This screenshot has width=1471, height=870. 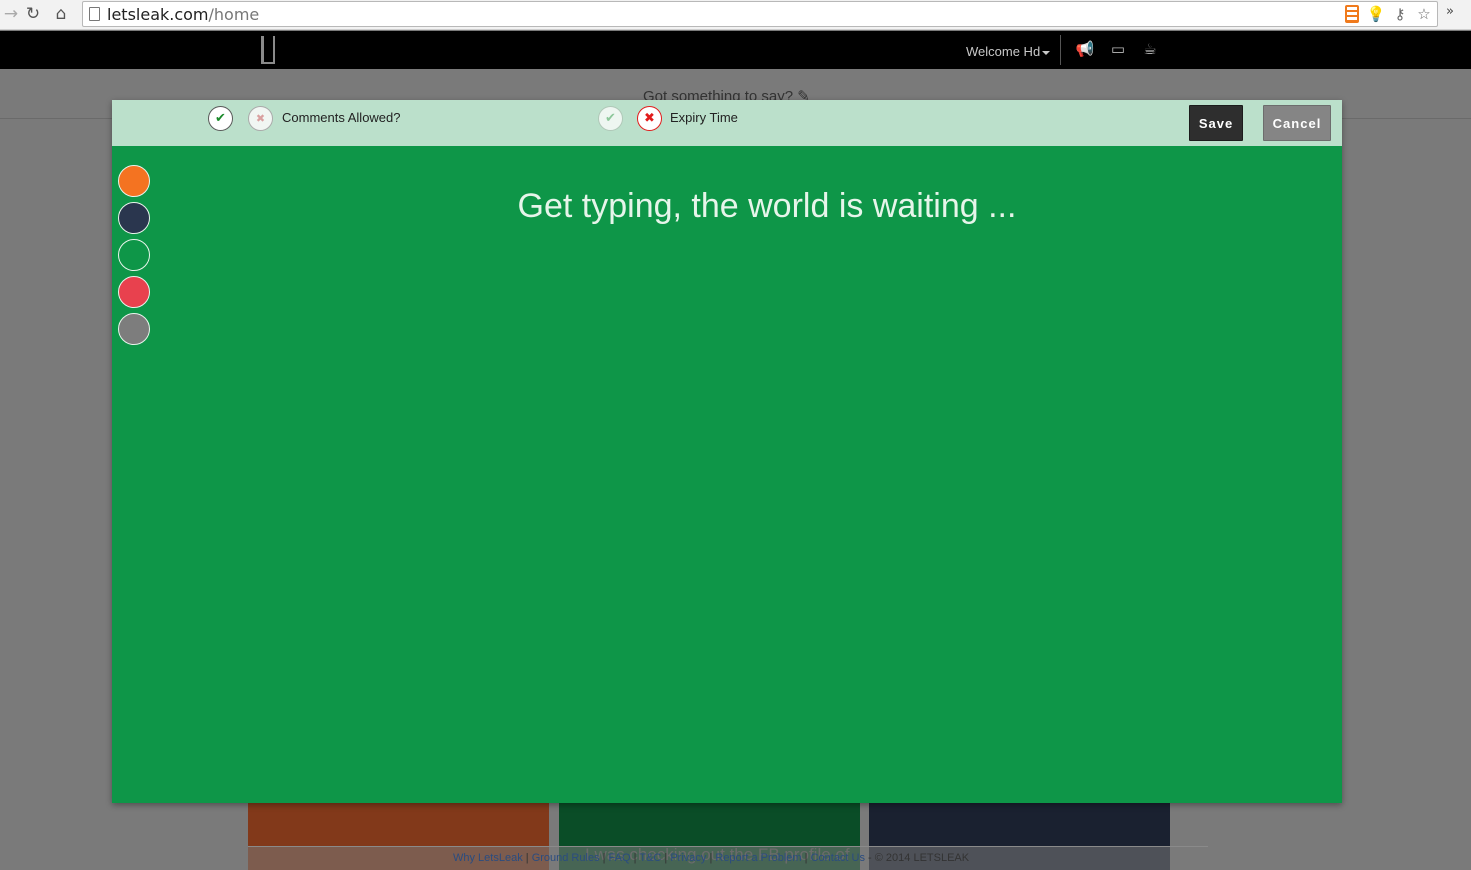 What do you see at coordinates (220, 118) in the screenshot?
I see `comments-allowed-yes-button: ✔` at bounding box center [220, 118].